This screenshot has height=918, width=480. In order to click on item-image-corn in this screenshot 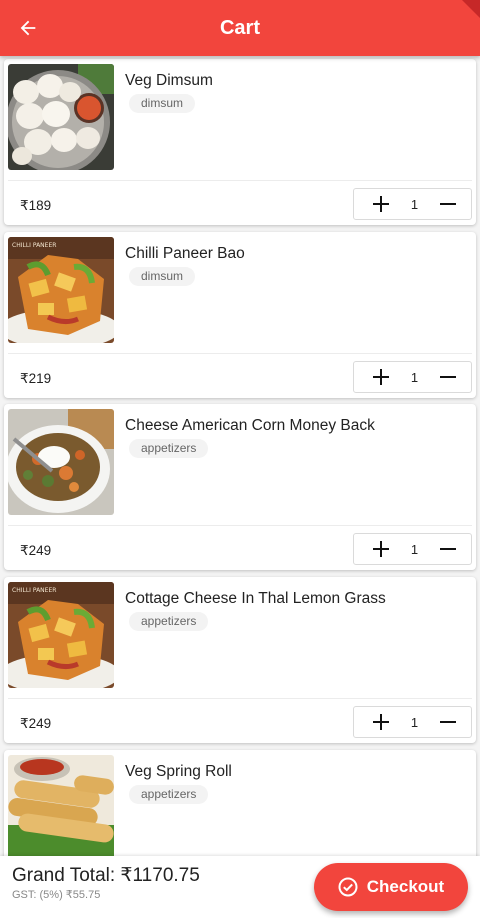, I will do `click(61, 462)`.